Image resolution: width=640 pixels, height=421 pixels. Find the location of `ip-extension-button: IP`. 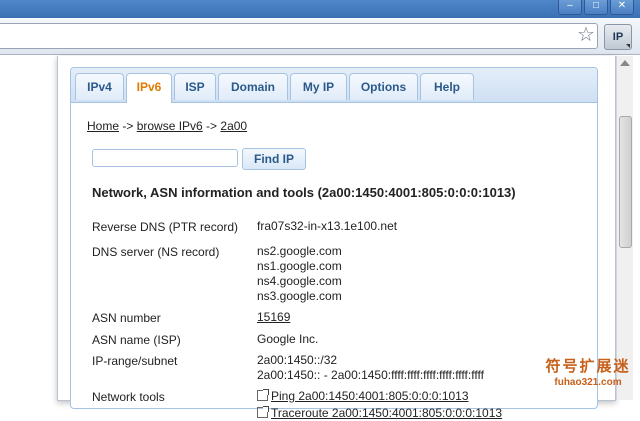

ip-extension-button: IP is located at coordinates (618, 37).